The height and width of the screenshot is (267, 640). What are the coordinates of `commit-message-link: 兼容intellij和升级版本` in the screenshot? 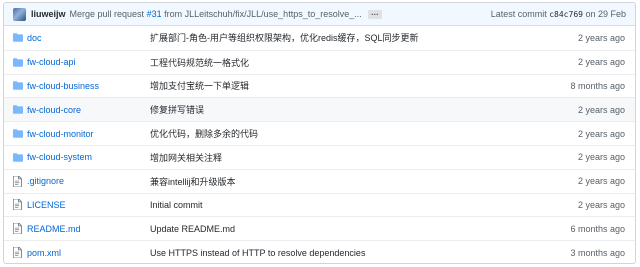 It's located at (347, 181).